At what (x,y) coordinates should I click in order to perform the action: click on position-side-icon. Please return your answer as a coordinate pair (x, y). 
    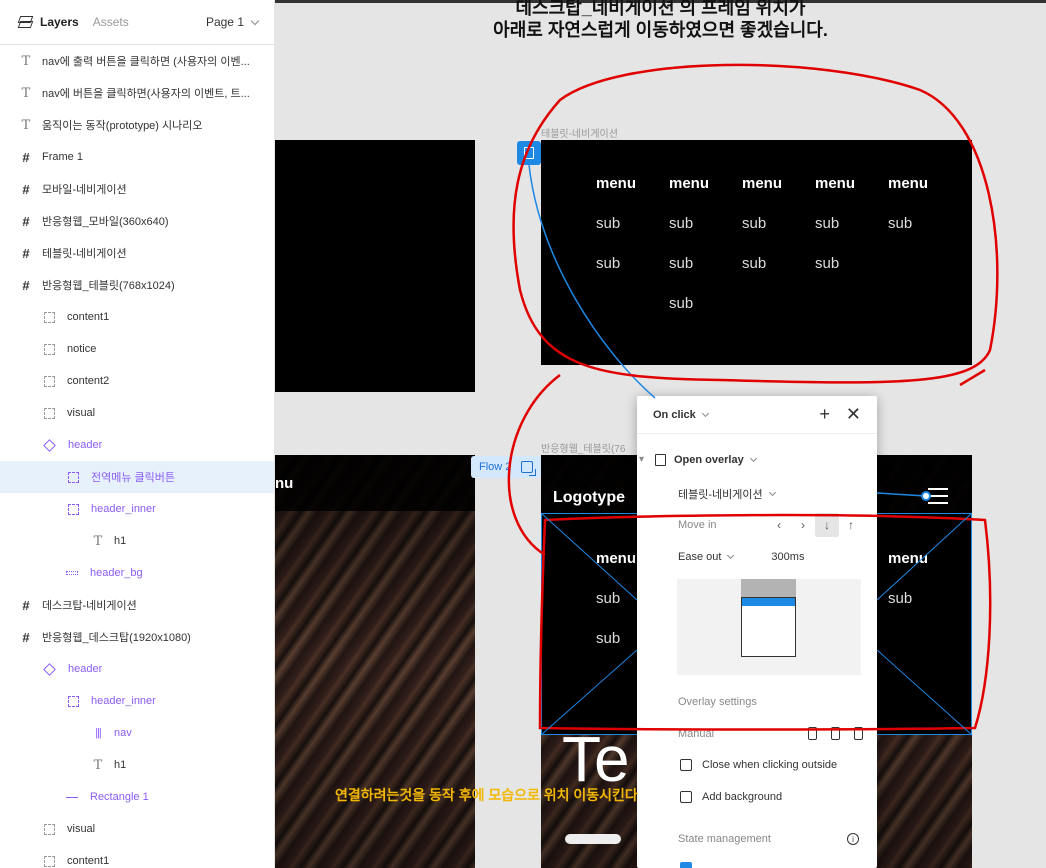
    Looking at the image, I should click on (835, 733).